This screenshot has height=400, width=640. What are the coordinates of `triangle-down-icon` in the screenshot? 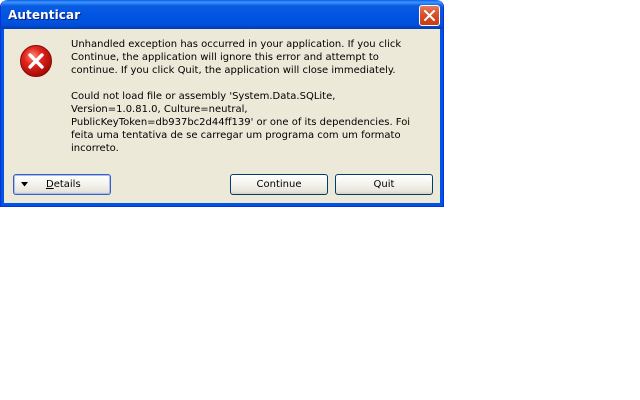 It's located at (24, 184).